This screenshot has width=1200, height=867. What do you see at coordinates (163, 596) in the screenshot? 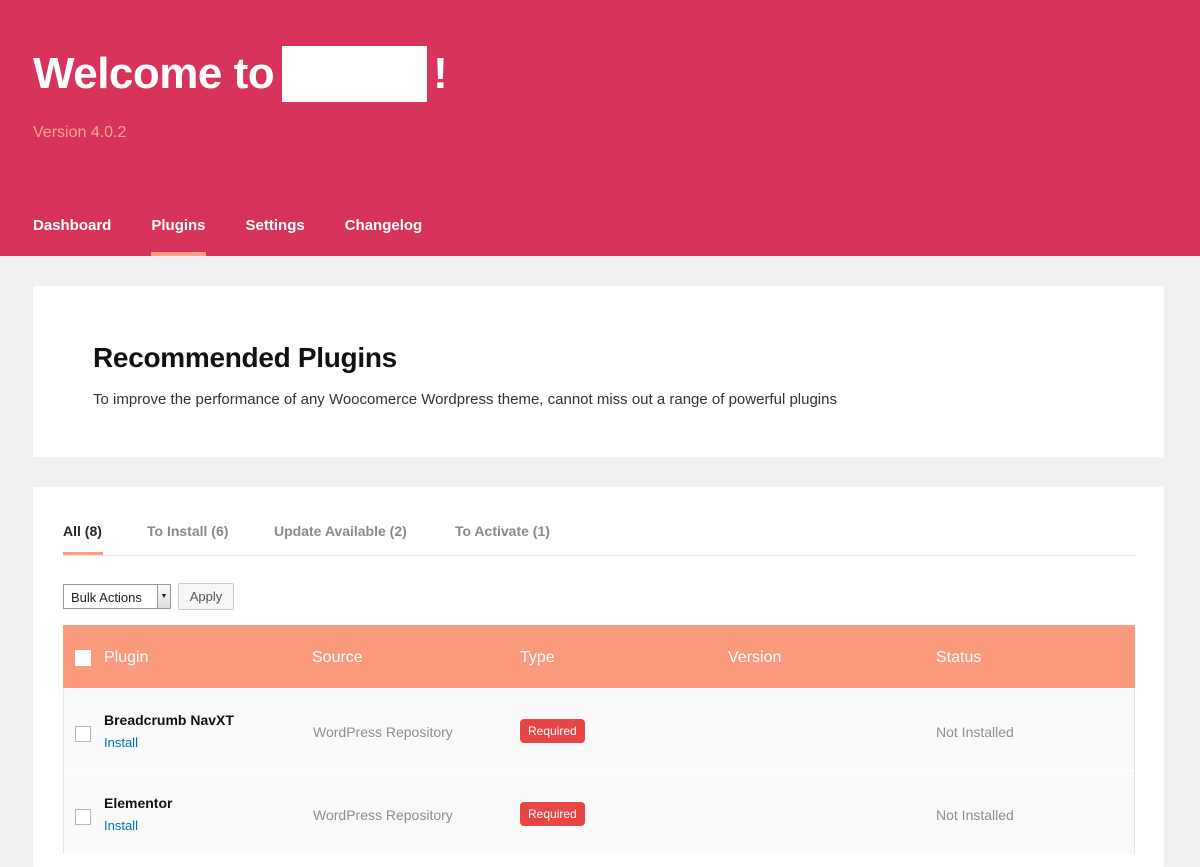
I see `triangle-down-icon: ▼` at bounding box center [163, 596].